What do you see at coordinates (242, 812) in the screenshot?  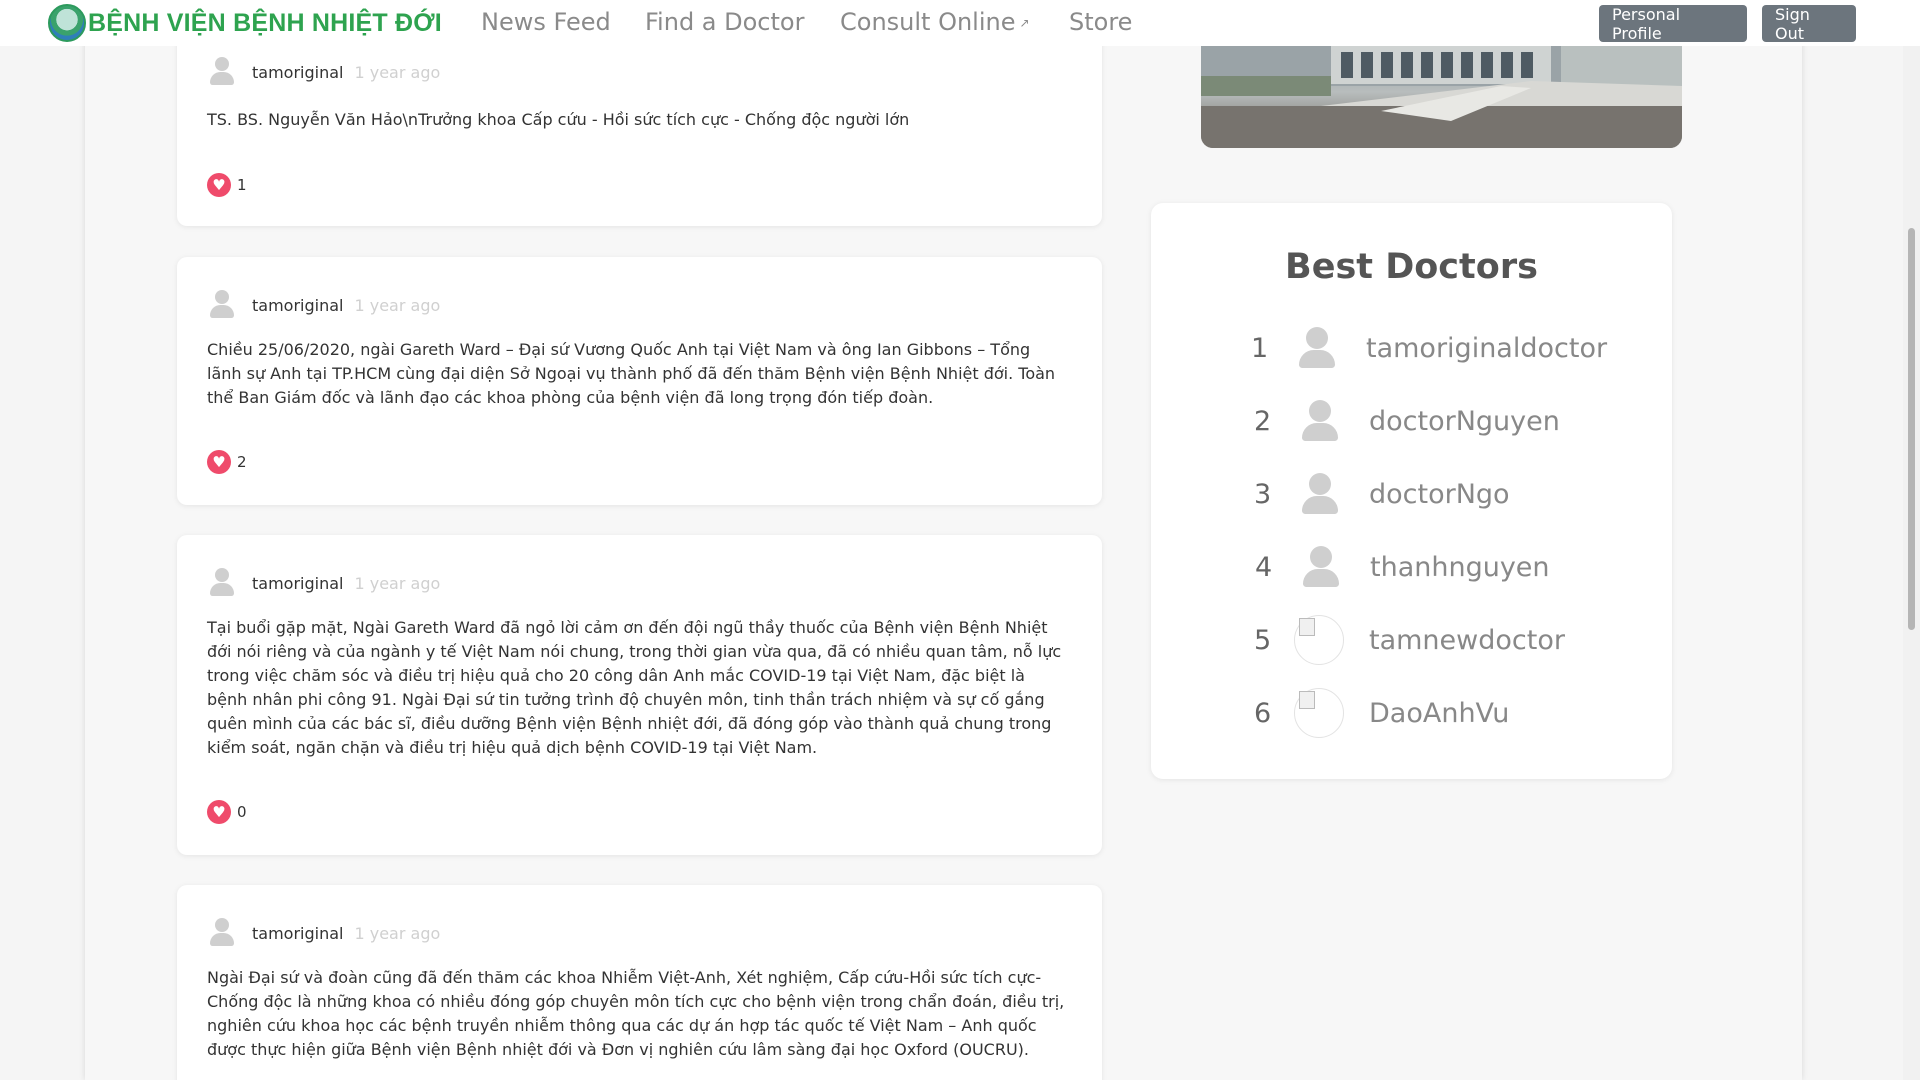 I see `like-count: 0` at bounding box center [242, 812].